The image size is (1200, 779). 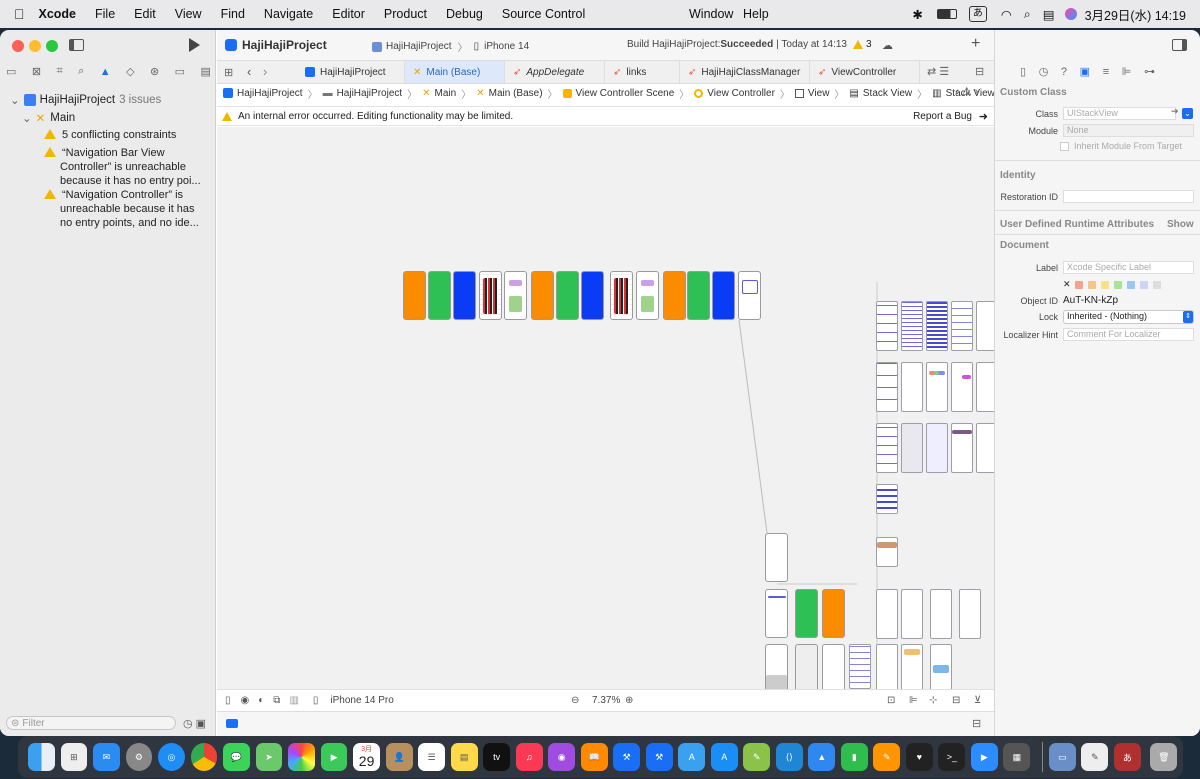 I want to click on menu-view: View, so click(x=188, y=14).